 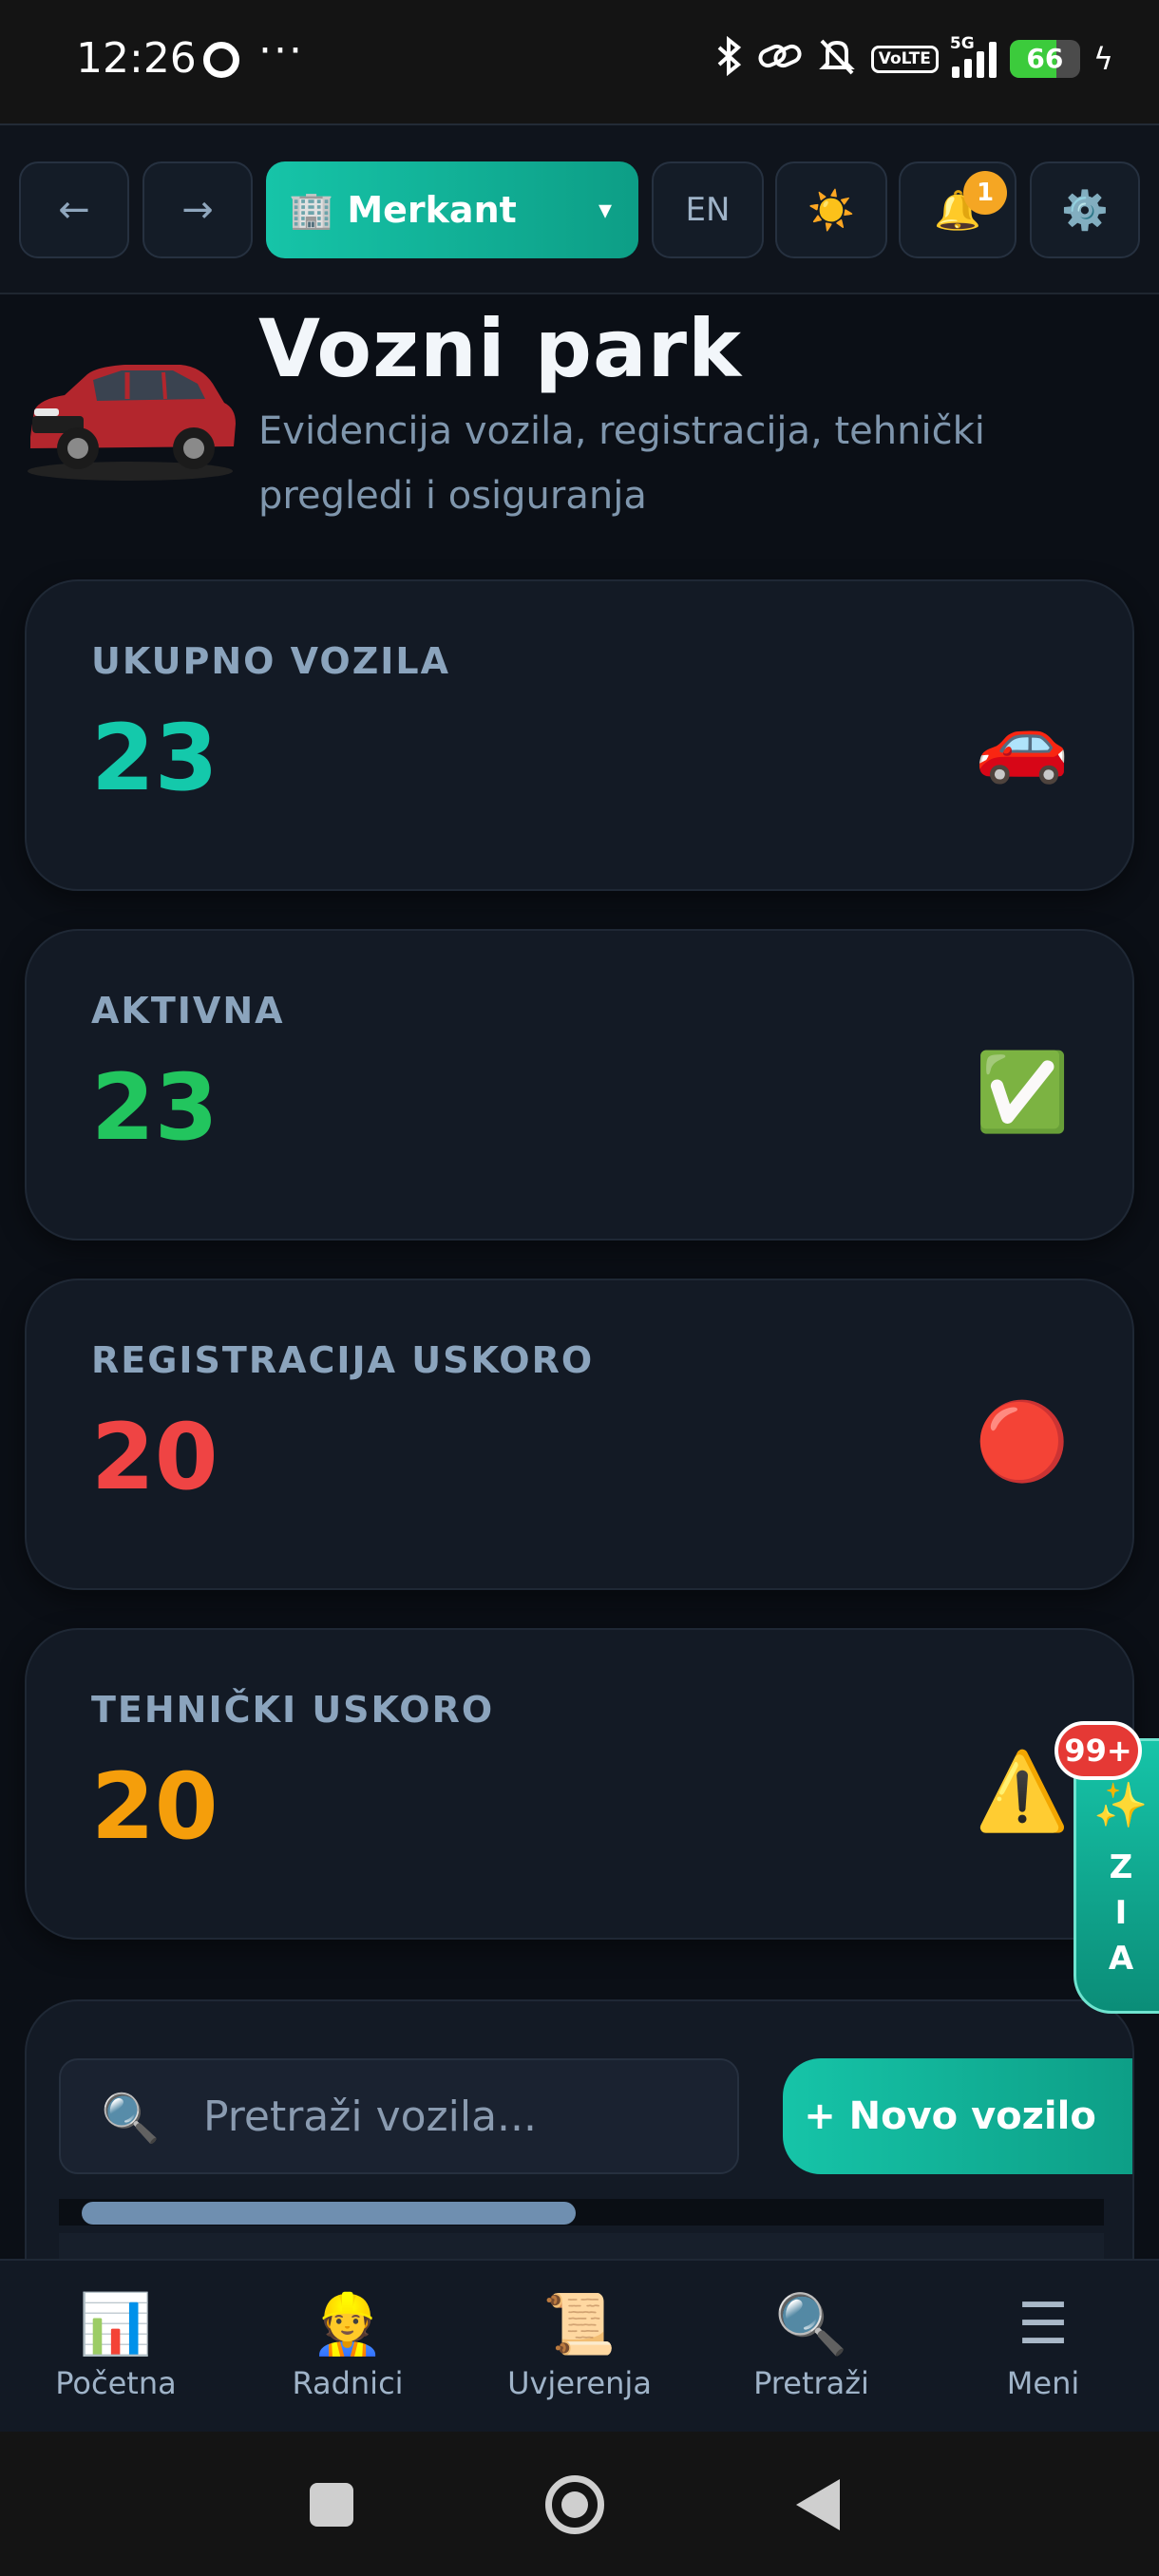 I want to click on zia-letter: Z, so click(x=1121, y=1867).